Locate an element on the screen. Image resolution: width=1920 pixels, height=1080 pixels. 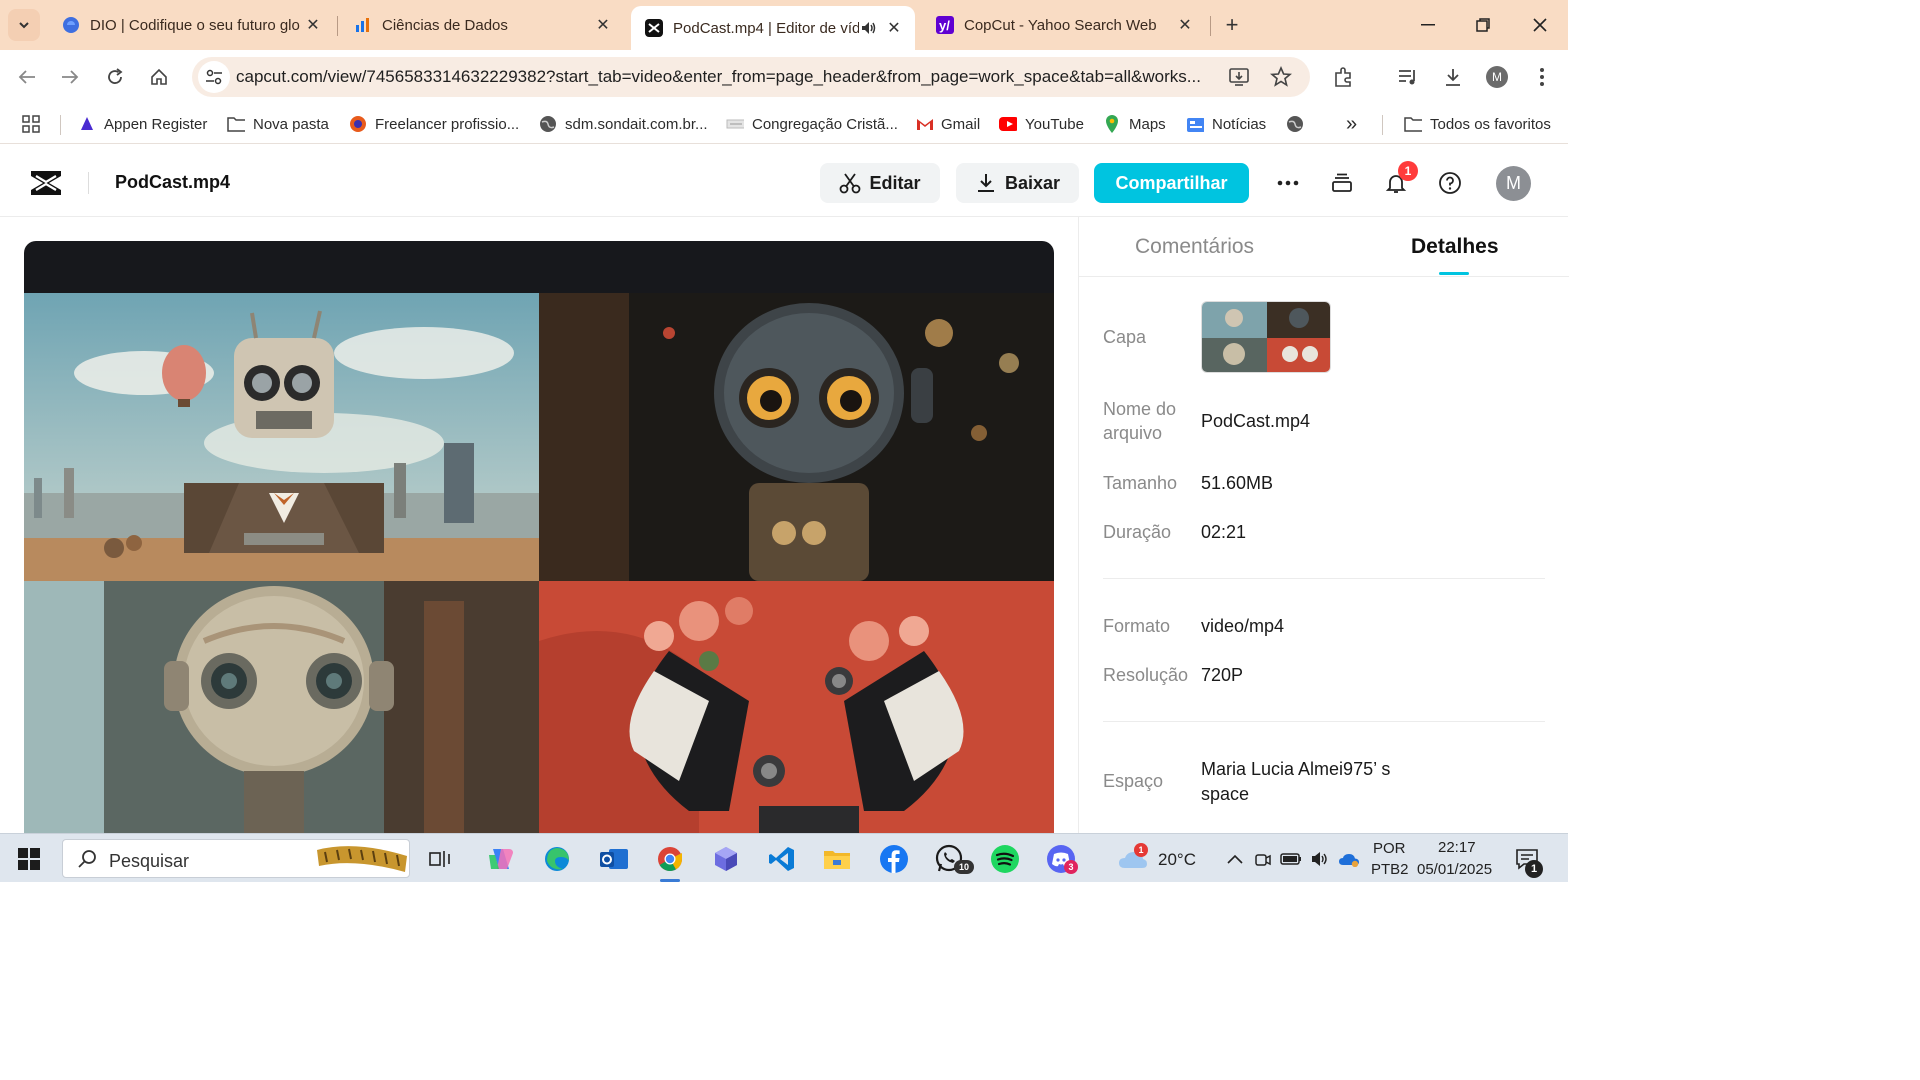
media-control-icon is located at coordinates (1408, 77).